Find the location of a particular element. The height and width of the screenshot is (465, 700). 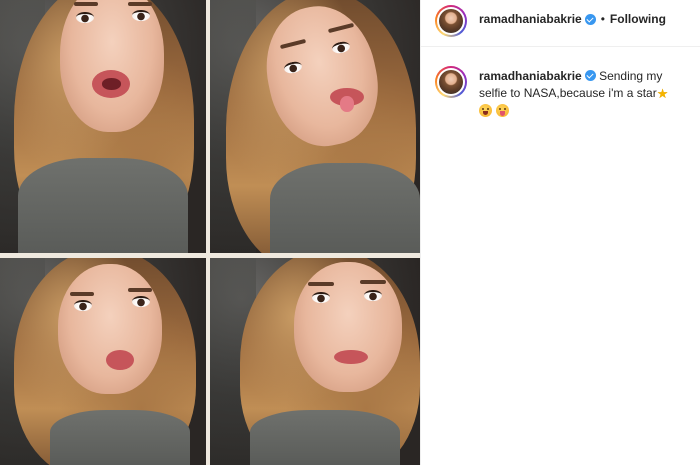

photo-selfie-neutral is located at coordinates (315, 361).